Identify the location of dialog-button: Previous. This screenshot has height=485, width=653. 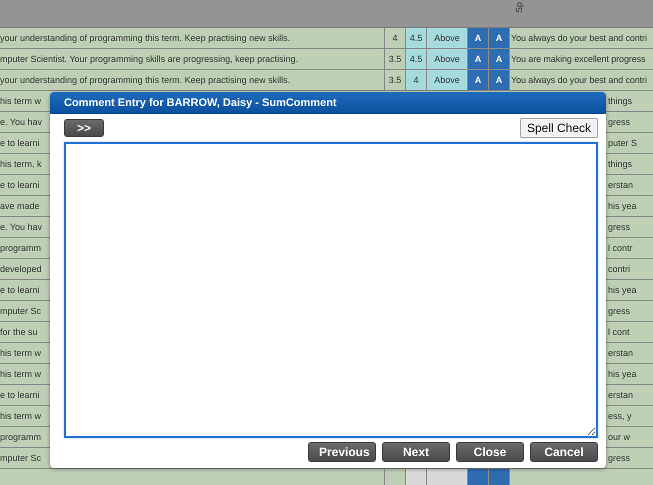
(342, 452).